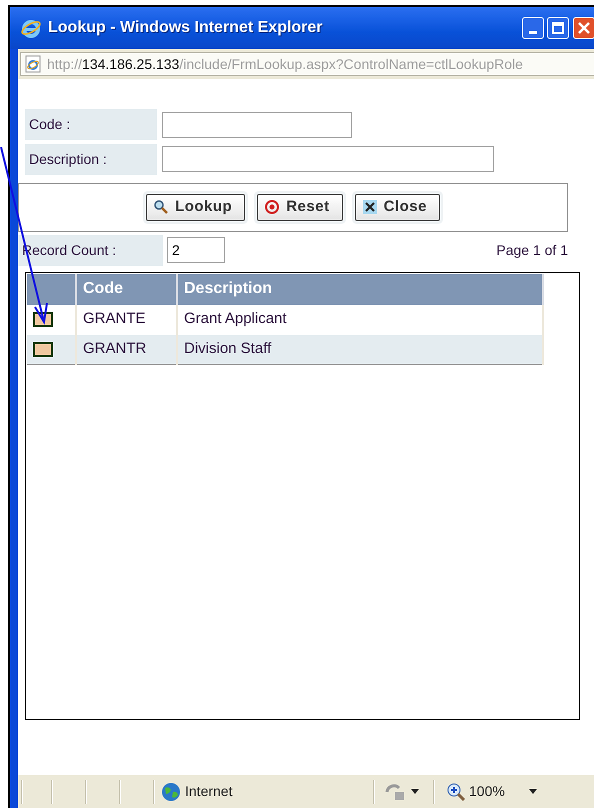 The image size is (594, 808). What do you see at coordinates (272, 207) in the screenshot?
I see `reset-icon` at bounding box center [272, 207].